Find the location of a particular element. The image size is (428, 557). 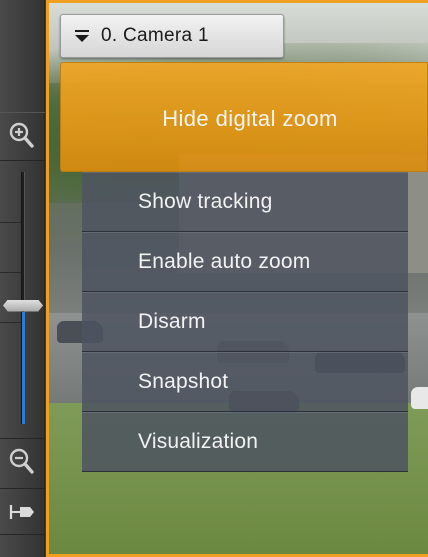

zoom-toolbar is located at coordinates (22, 278).